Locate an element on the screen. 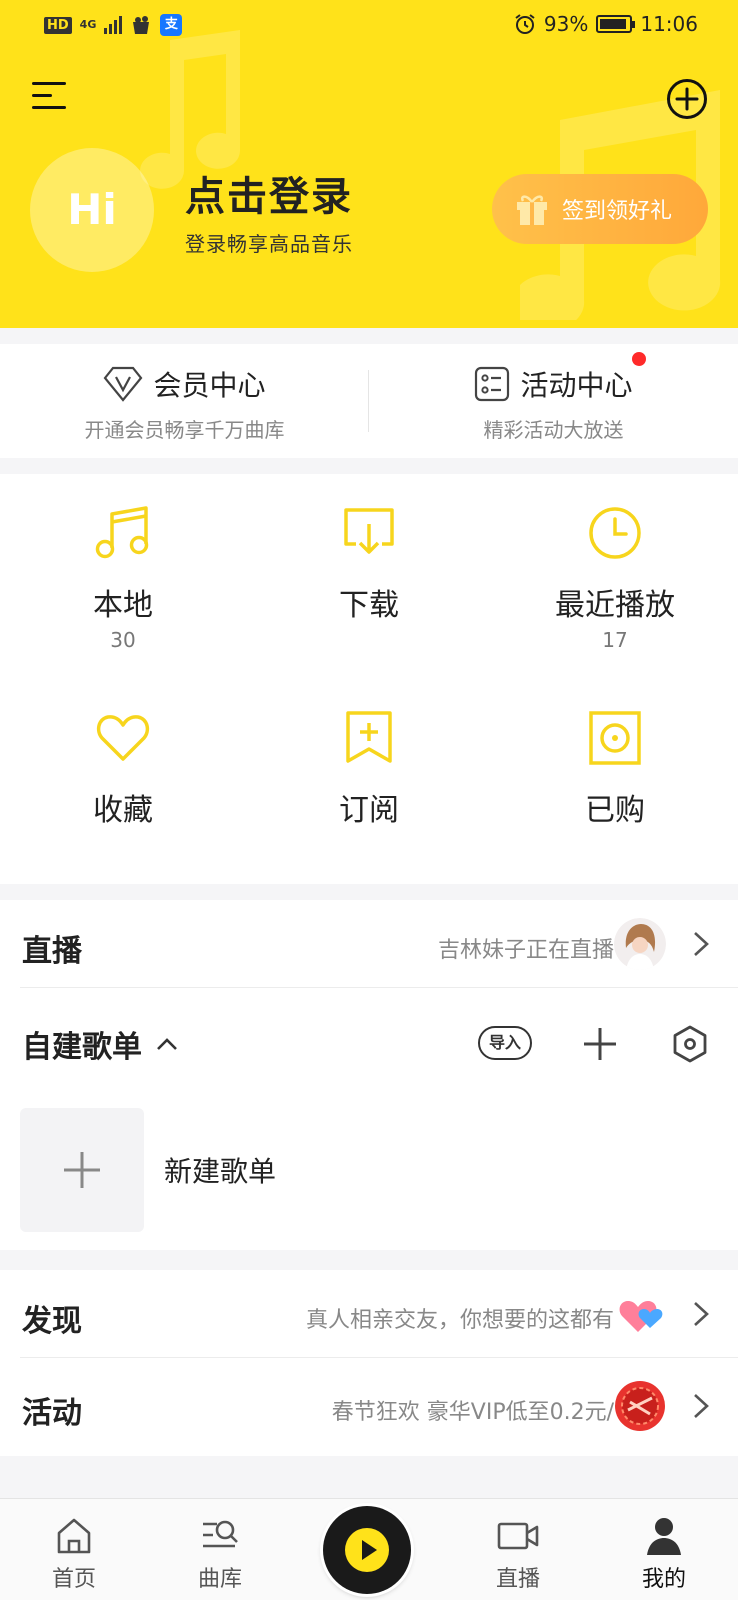 This screenshot has height=1600, width=738. signal-icon is located at coordinates (113, 25).